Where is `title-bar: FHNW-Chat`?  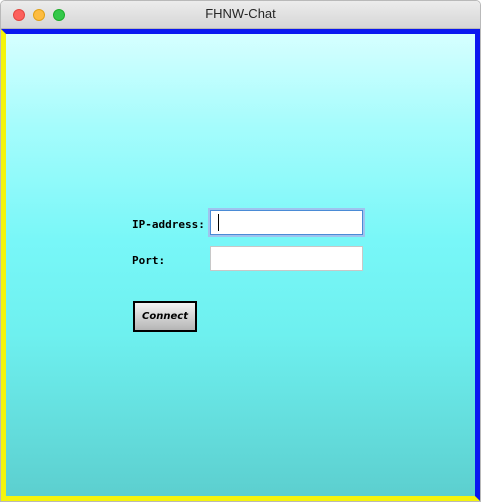
title-bar: FHNW-Chat is located at coordinates (240, 15).